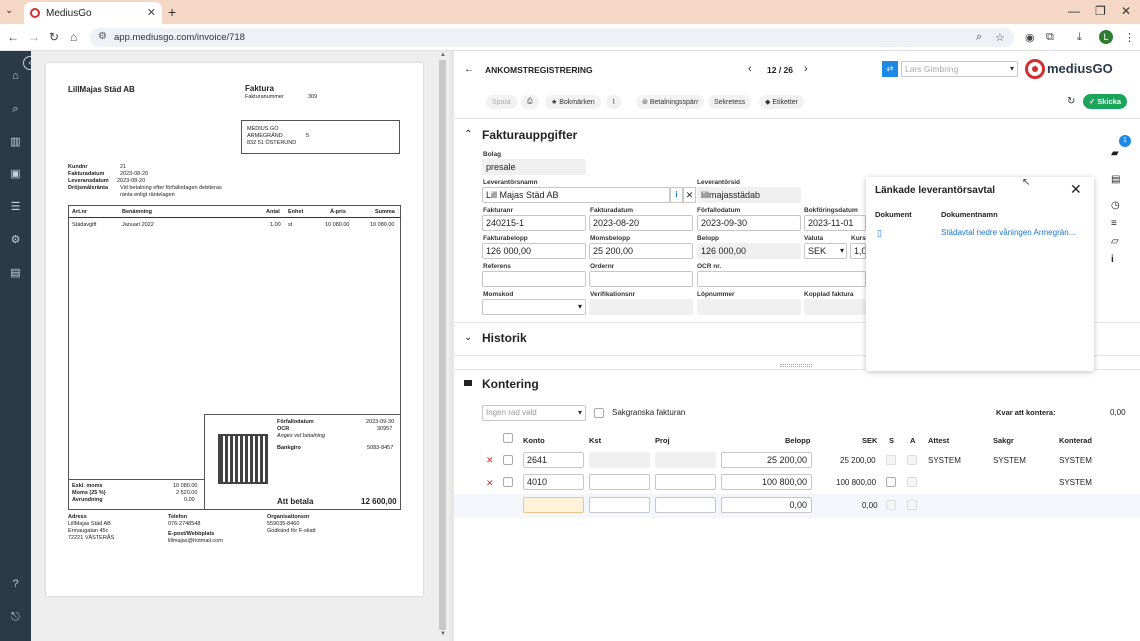 This screenshot has height=641, width=1140. Describe the element at coordinates (825, 251) in the screenshot. I see `valuta-select: SEK ▾` at that location.